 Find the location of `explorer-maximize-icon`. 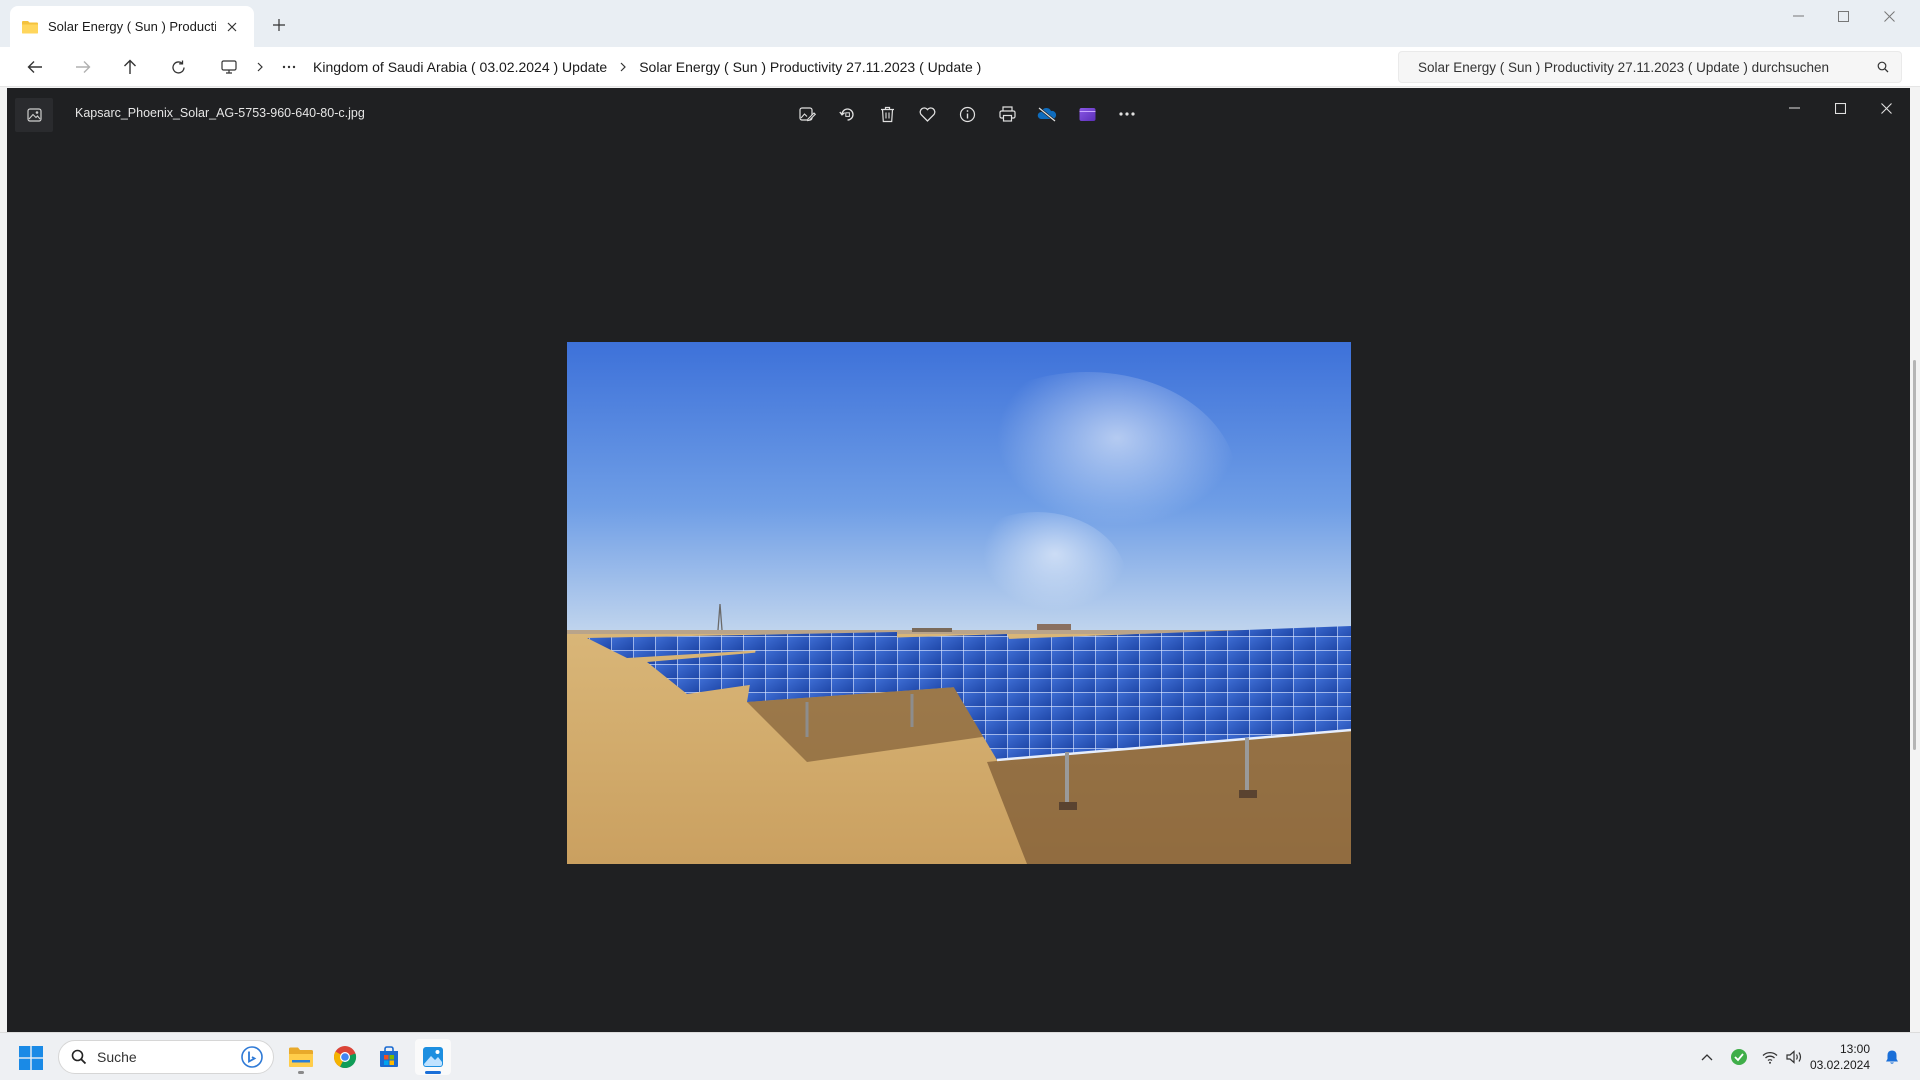

explorer-maximize-icon is located at coordinates (1843, 16).